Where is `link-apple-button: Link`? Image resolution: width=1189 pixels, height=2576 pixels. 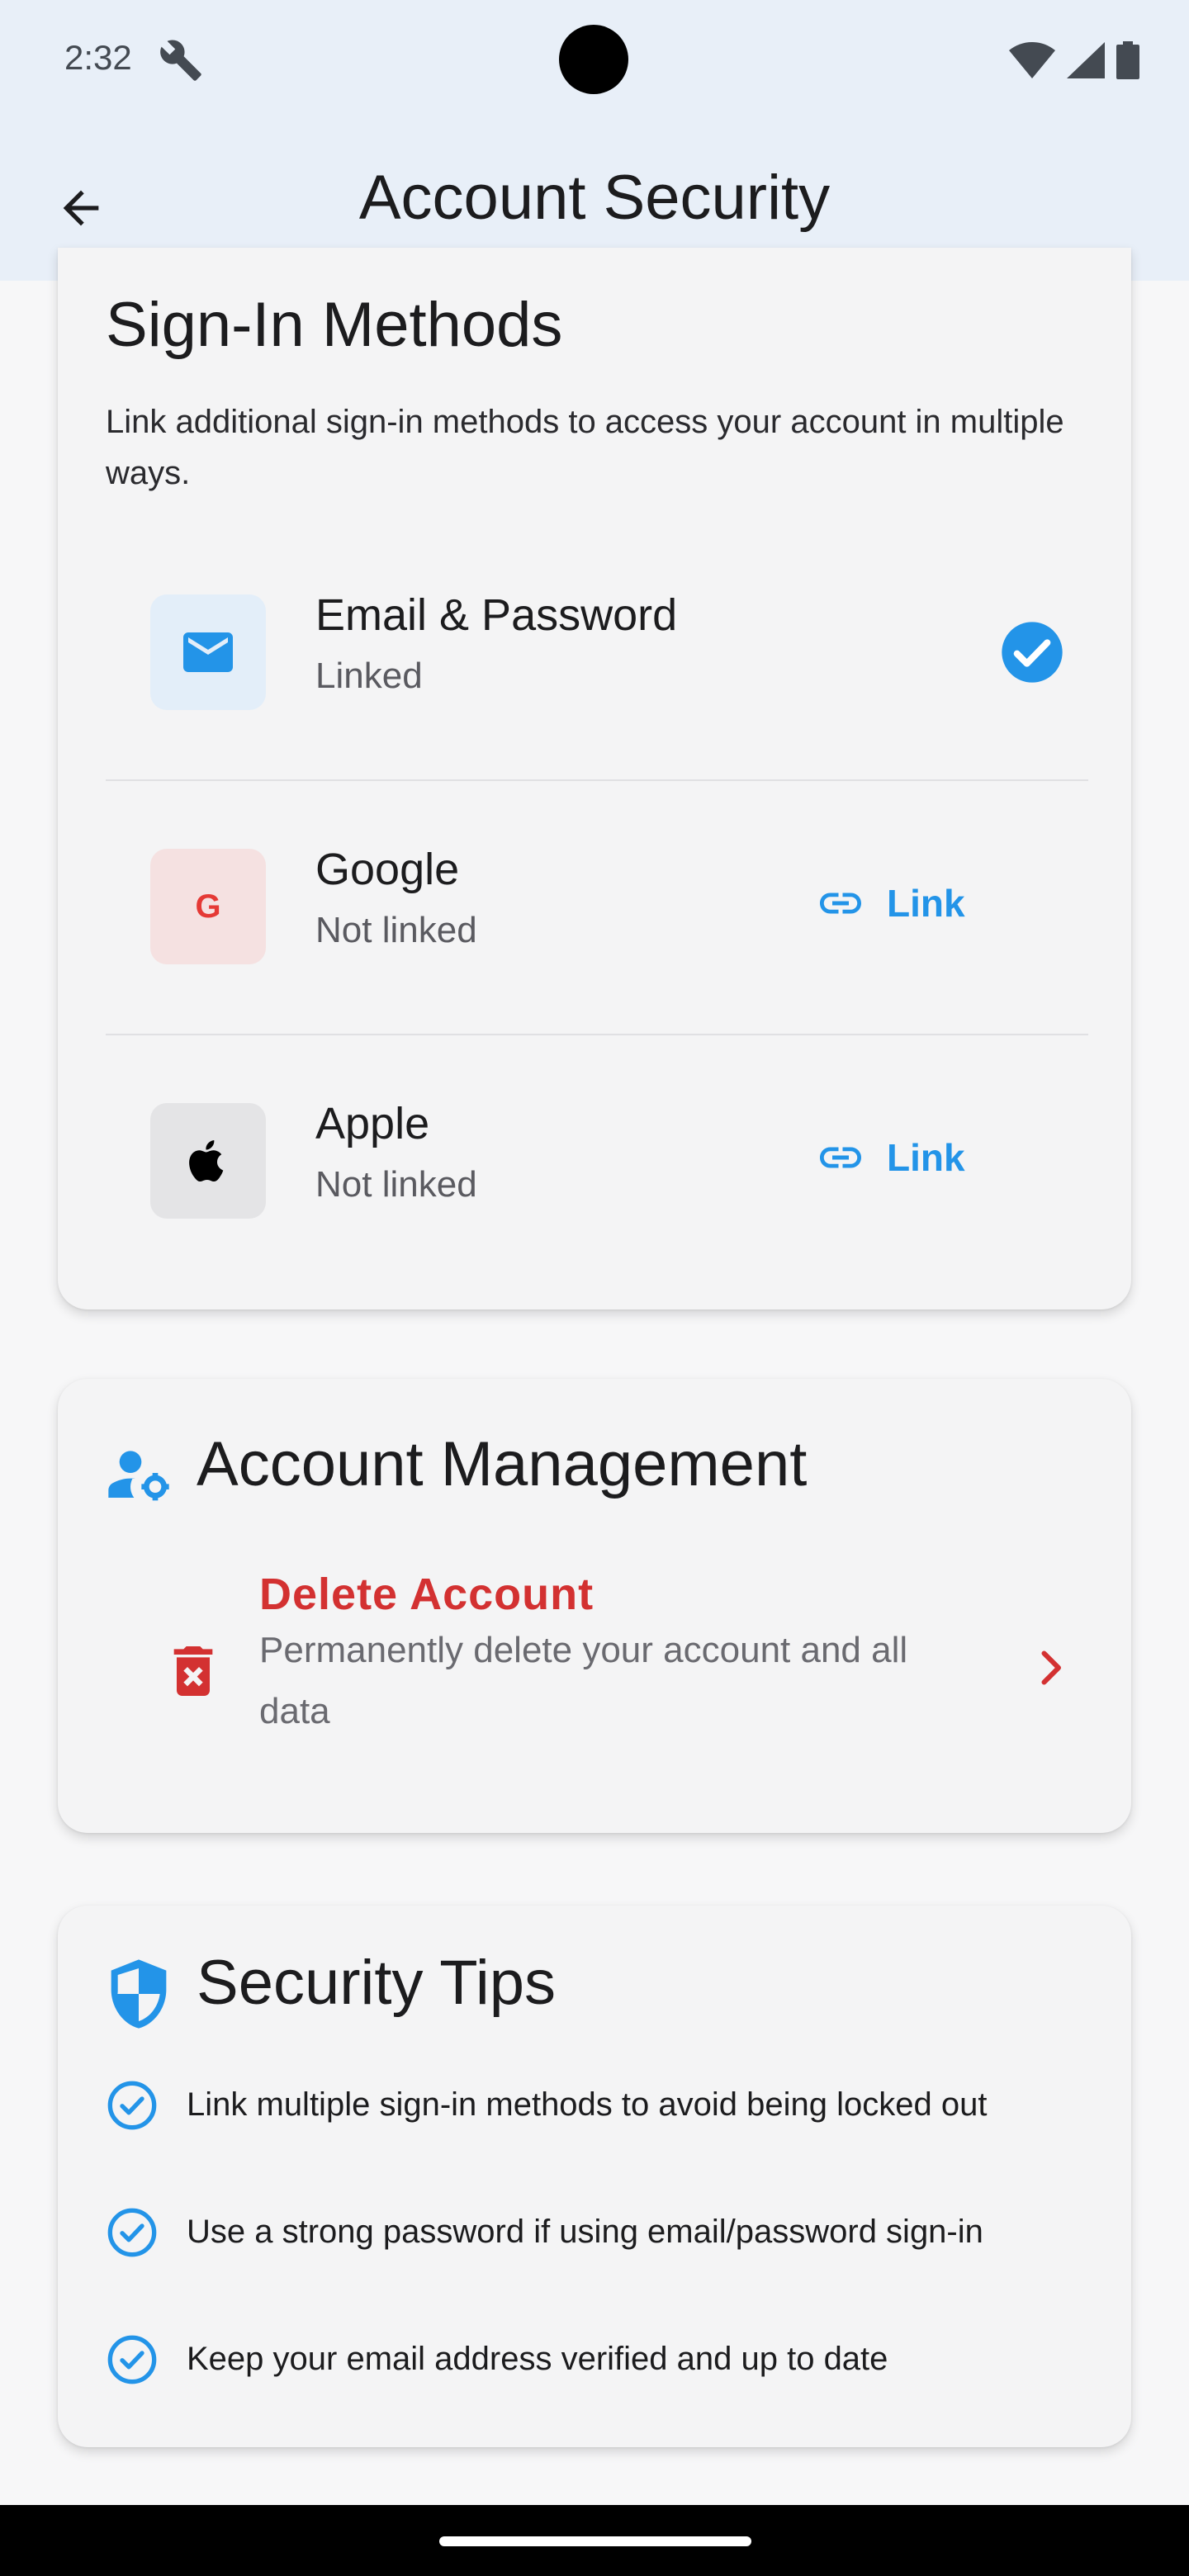 link-apple-button: Link is located at coordinates (890, 1157).